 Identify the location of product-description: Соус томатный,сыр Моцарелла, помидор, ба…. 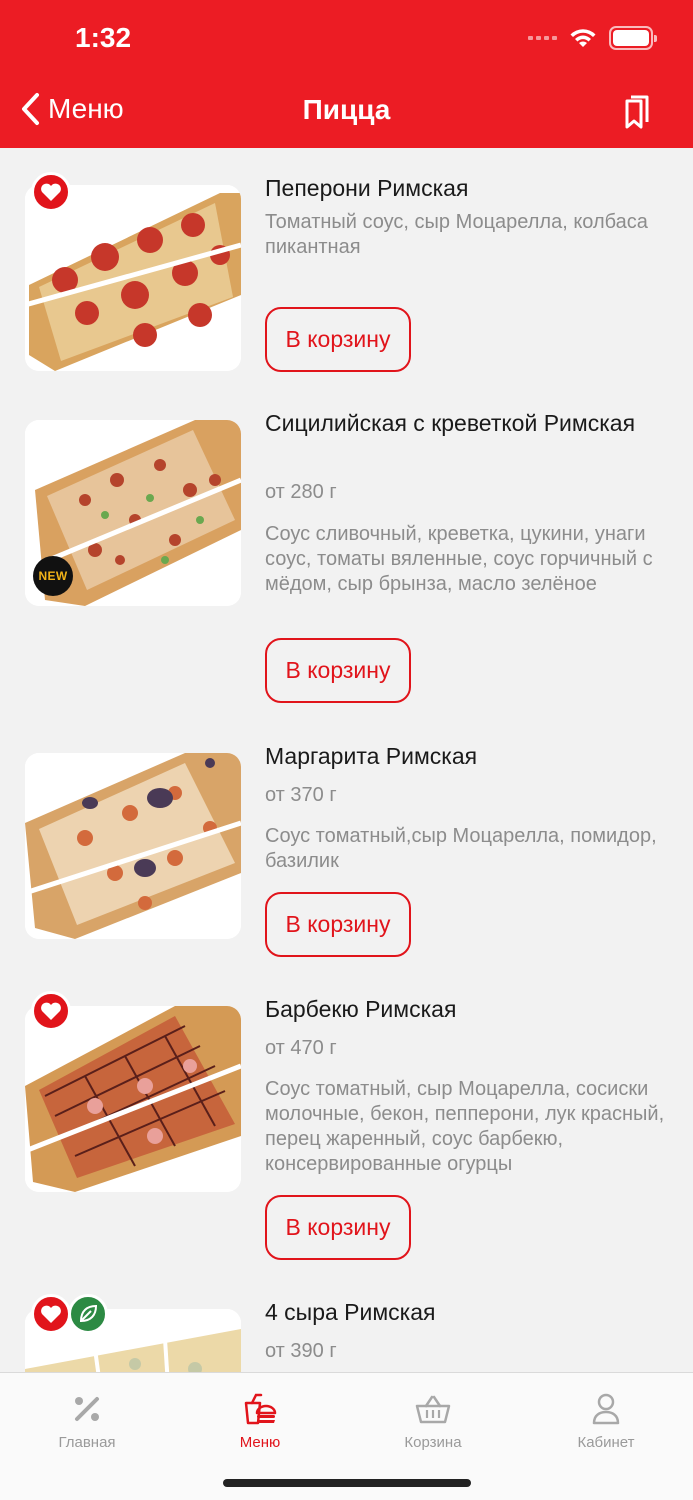
(461, 848).